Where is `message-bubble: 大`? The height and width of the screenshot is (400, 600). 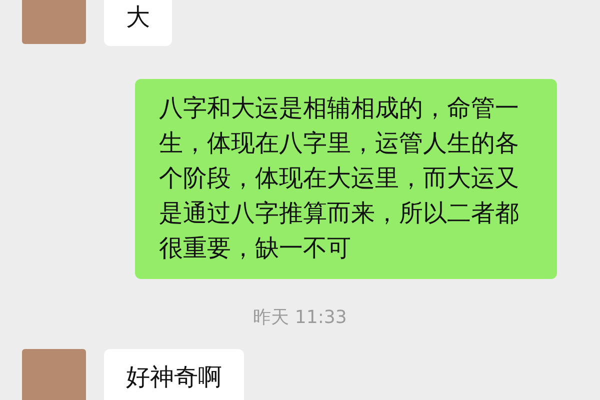 message-bubble: 大 is located at coordinates (138, 23).